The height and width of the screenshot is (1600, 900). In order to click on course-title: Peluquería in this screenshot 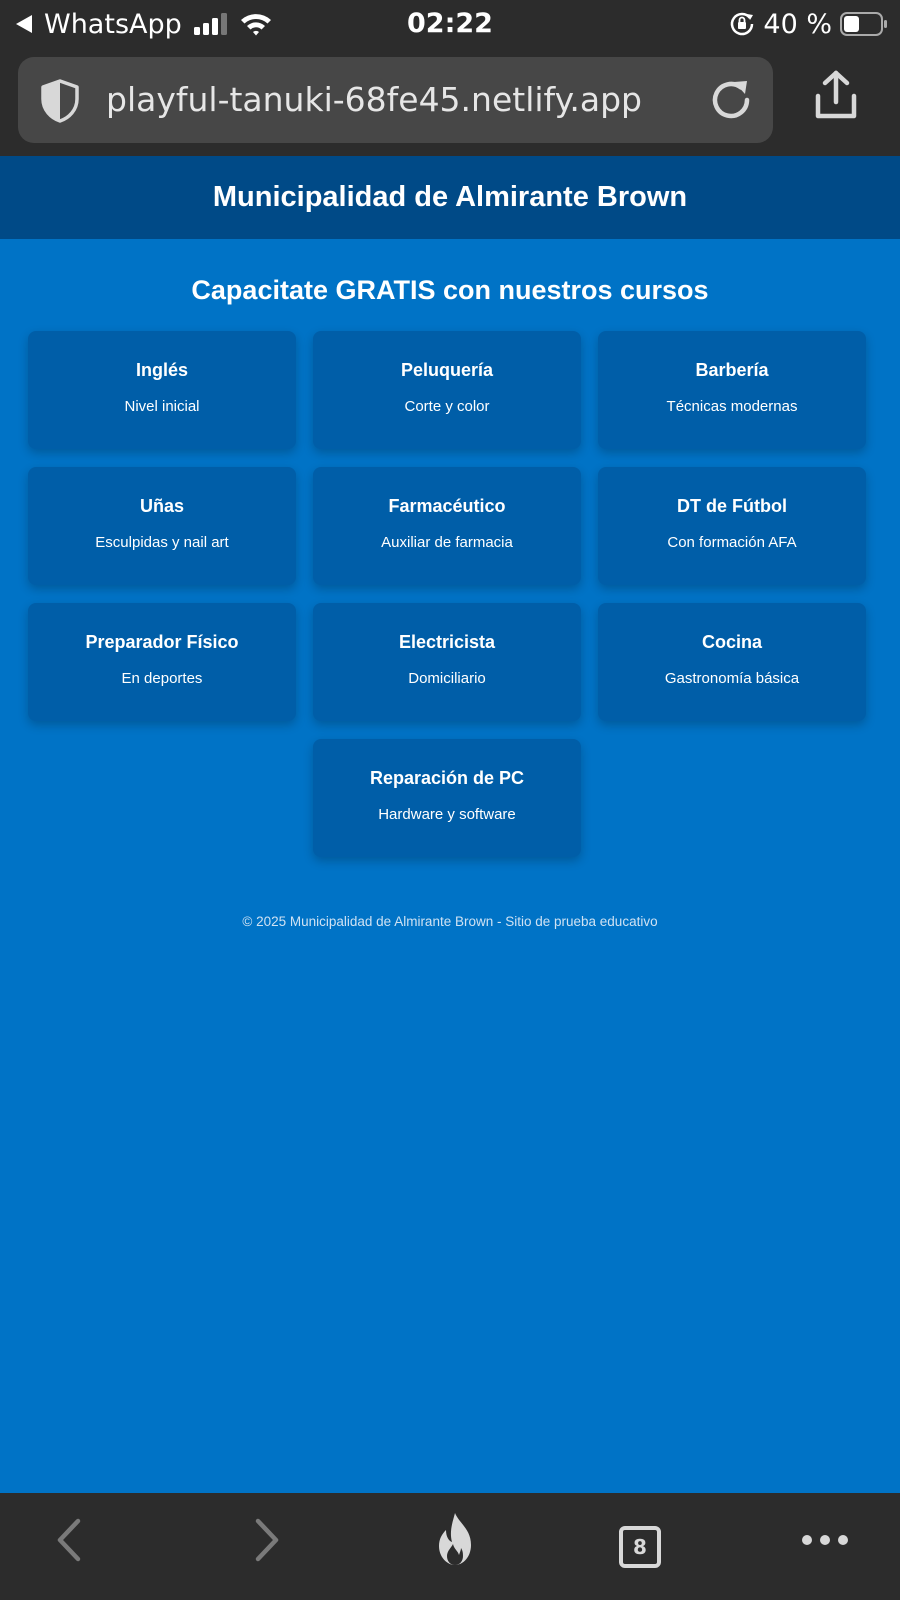, I will do `click(447, 370)`.